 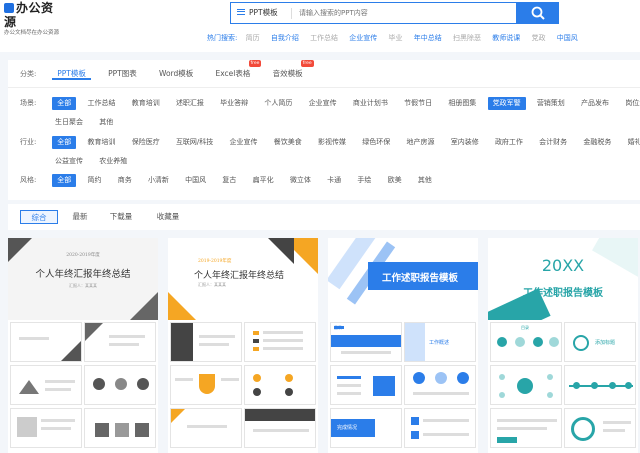 What do you see at coordinates (403, 279) in the screenshot?
I see `template-cover: 工作述职报告模板` at bounding box center [403, 279].